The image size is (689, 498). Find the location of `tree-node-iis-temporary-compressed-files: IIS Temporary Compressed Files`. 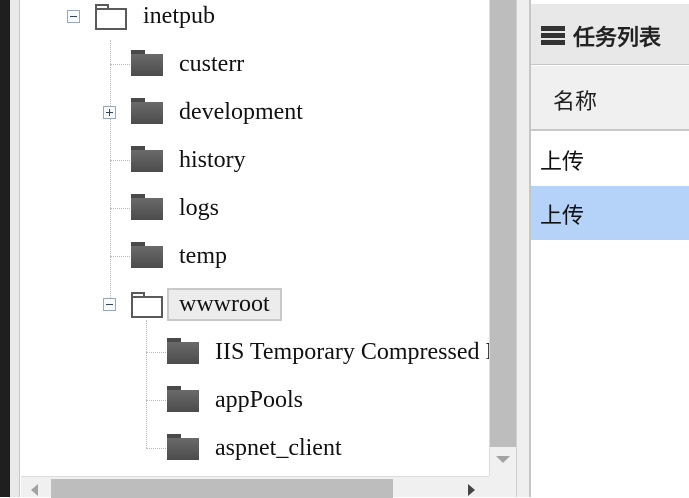

tree-node-iis-temporary-compressed-files: IIS Temporary Compressed Files is located at coordinates (351, 352).